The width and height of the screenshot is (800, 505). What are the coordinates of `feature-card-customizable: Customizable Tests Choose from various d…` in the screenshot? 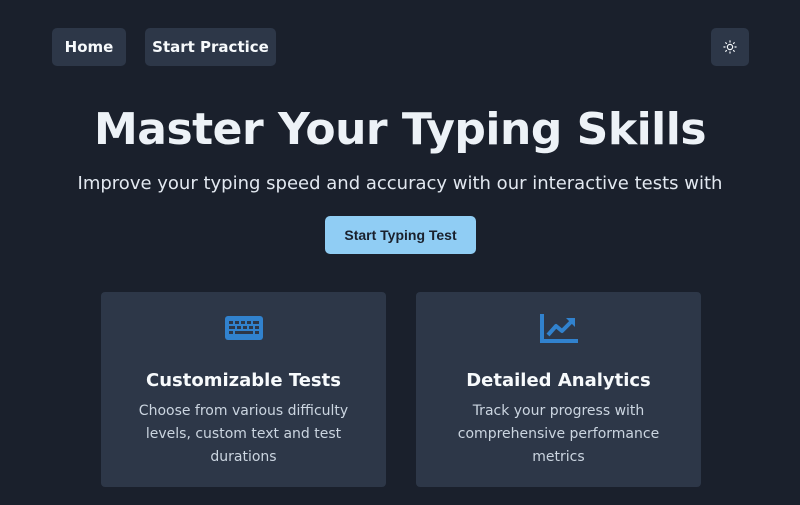 It's located at (243, 389).